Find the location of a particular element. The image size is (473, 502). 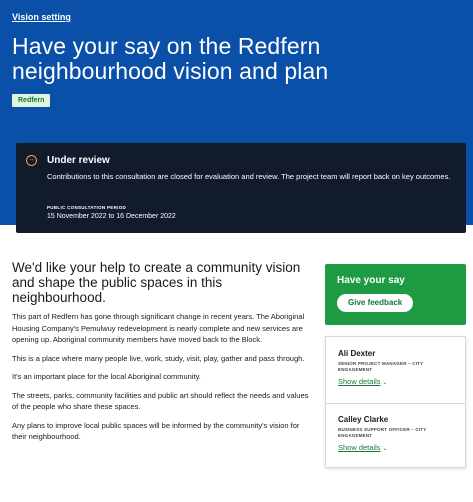

give-feedback-button: Give feedback is located at coordinates (375, 303).